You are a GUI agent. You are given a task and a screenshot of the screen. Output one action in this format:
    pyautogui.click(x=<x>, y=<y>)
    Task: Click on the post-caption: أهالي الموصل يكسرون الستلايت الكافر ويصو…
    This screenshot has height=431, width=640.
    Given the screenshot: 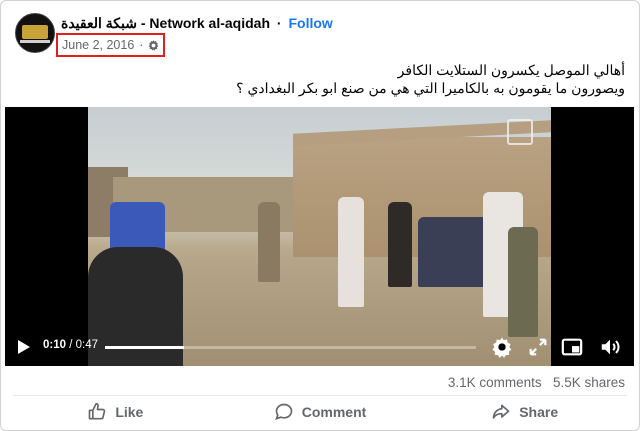 What is the action you would take?
    pyautogui.click(x=345, y=79)
    